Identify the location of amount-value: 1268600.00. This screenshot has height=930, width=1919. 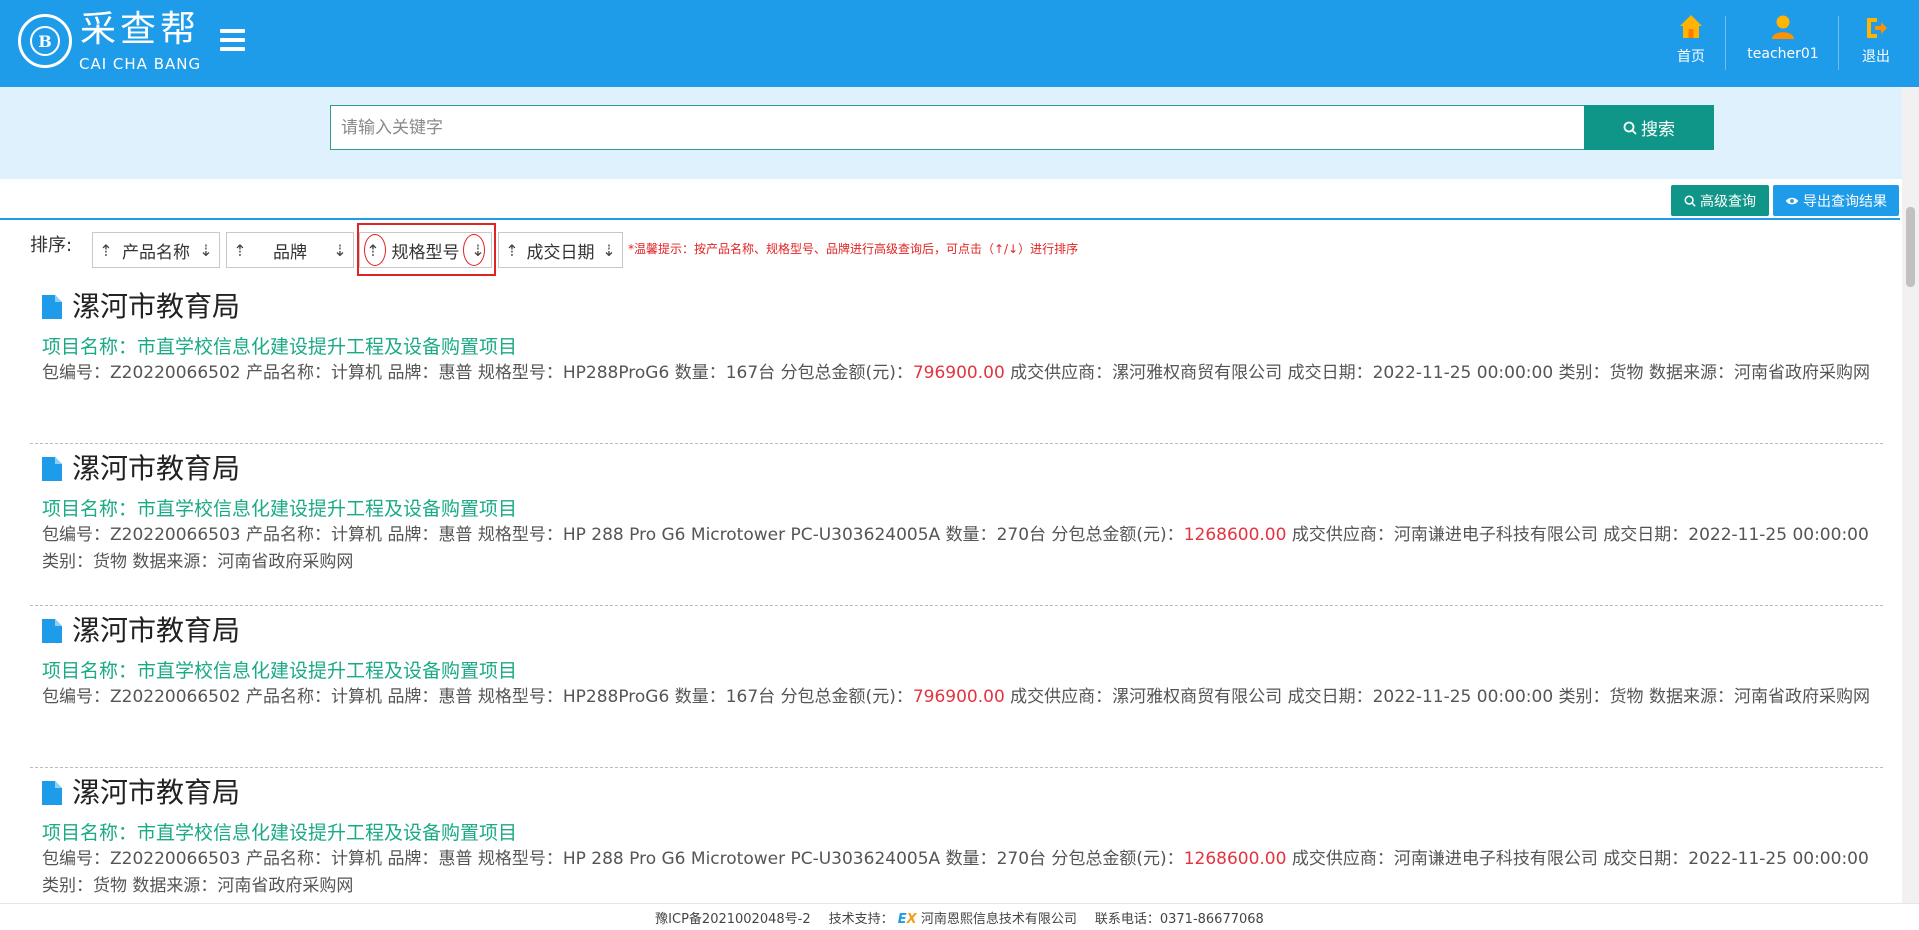
(1235, 859).